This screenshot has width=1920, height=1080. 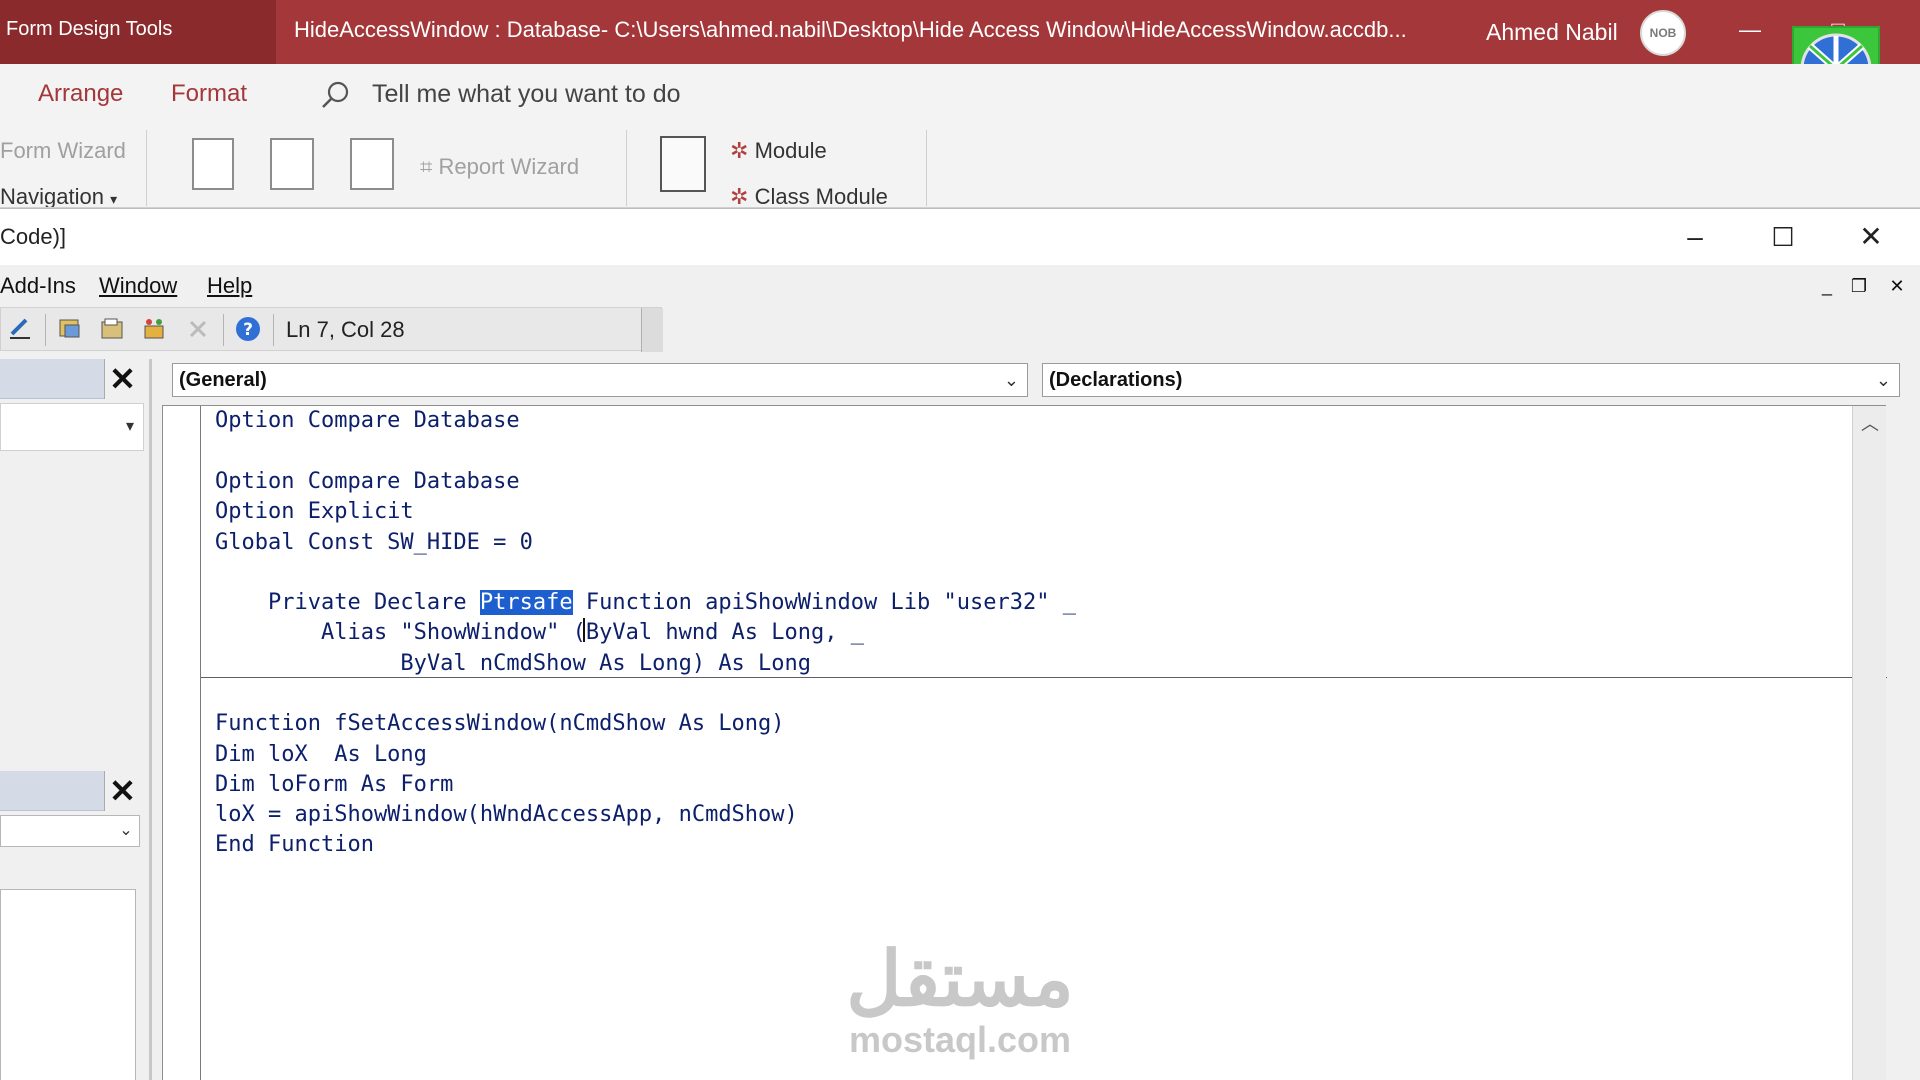 I want to click on watermark-arabic: مستقل, so click(x=960, y=979).